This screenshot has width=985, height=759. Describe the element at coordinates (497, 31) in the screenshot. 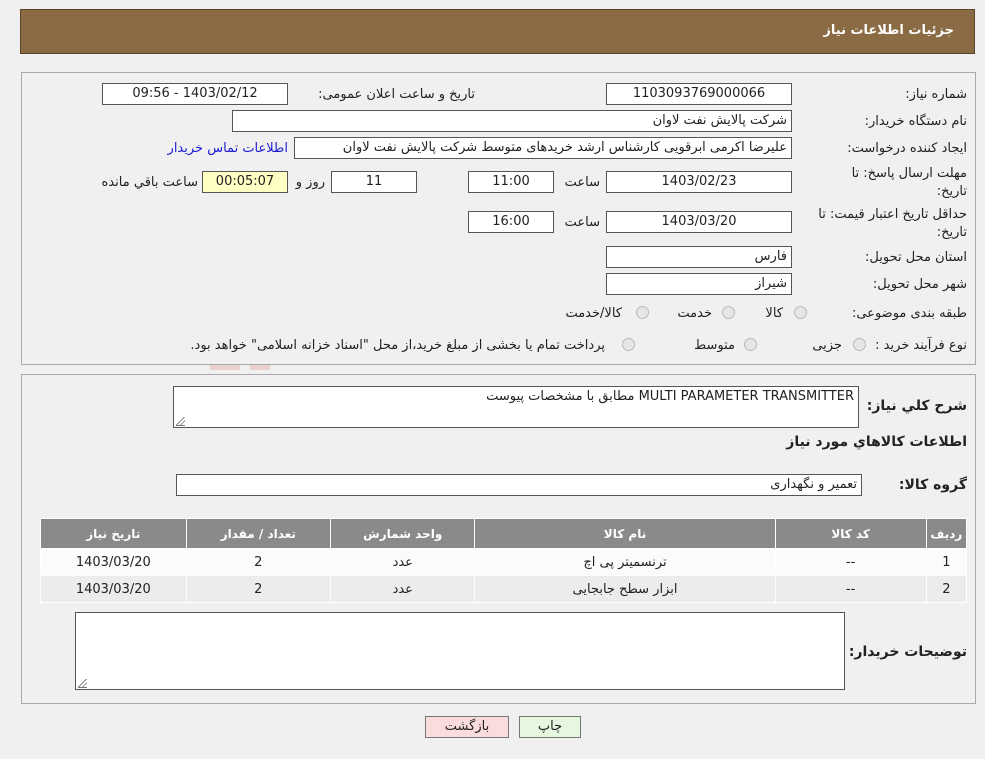

I see `page-header: جزئیات اطلاعات نیاز` at that location.